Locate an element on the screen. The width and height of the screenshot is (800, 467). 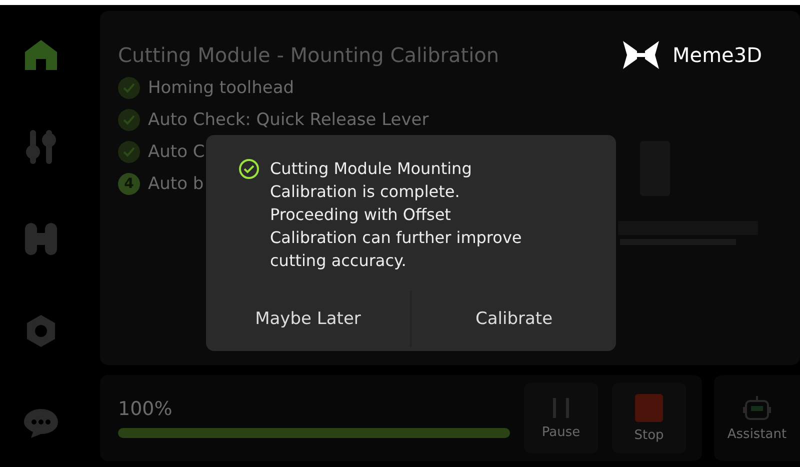
step-label: Auto b is located at coordinates (176, 184).